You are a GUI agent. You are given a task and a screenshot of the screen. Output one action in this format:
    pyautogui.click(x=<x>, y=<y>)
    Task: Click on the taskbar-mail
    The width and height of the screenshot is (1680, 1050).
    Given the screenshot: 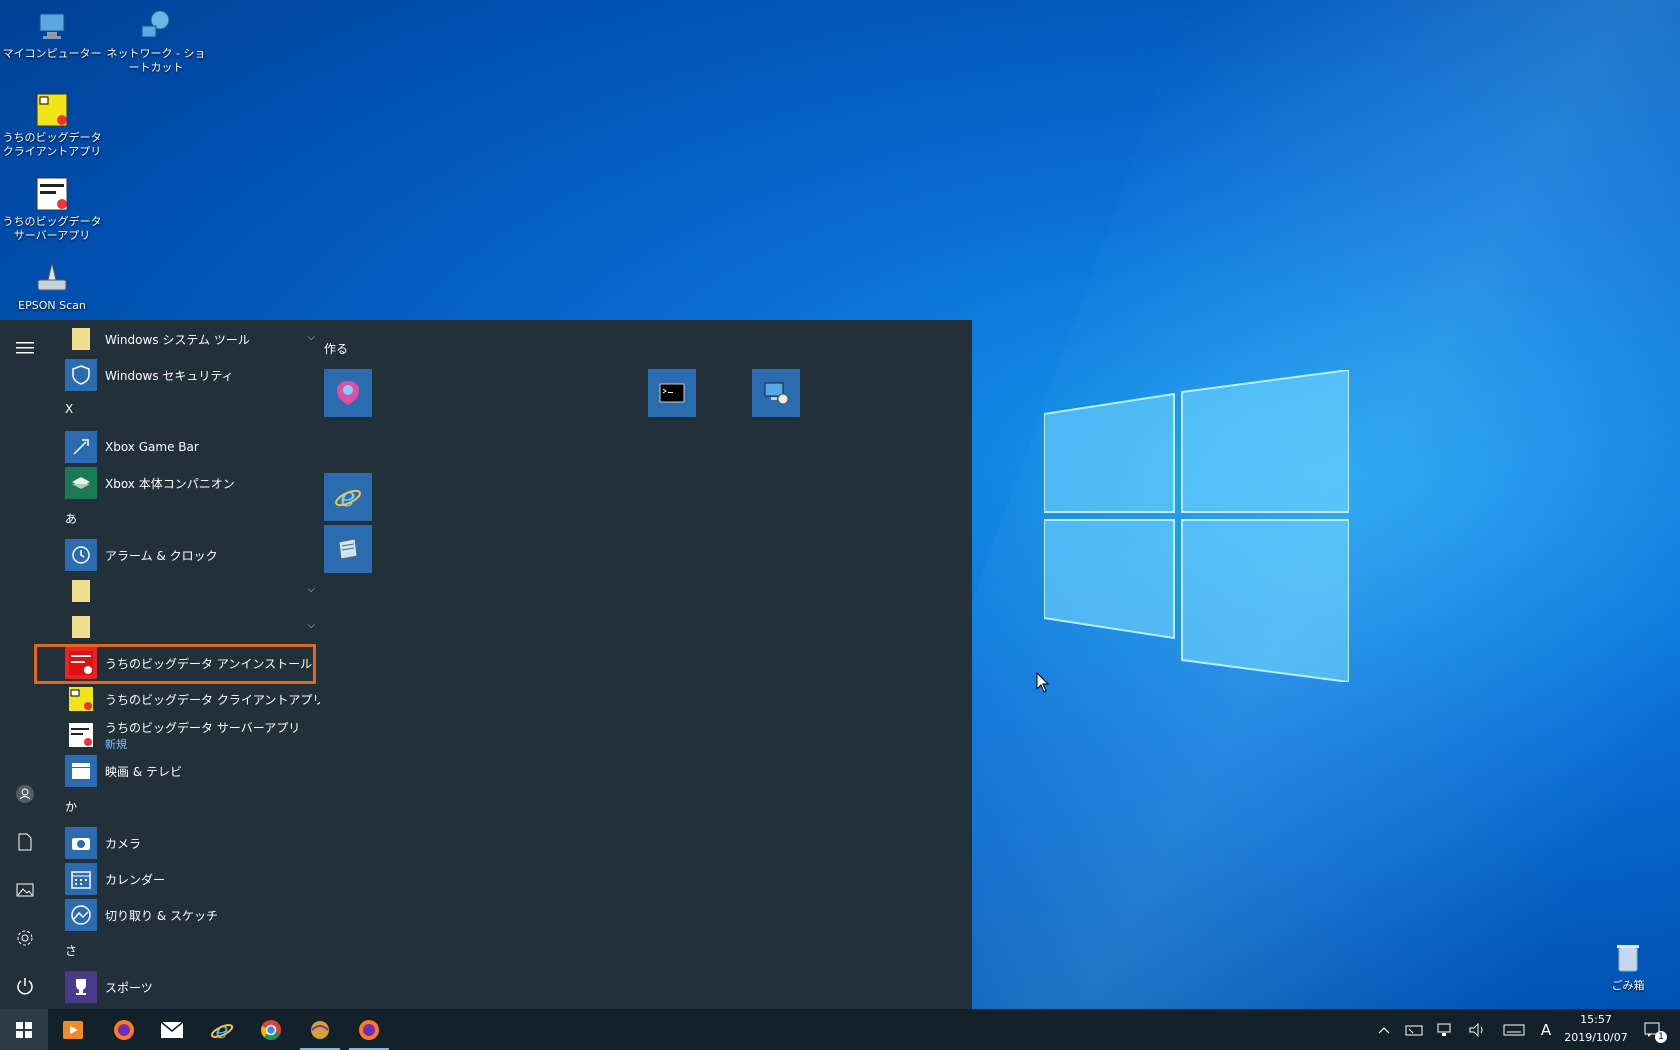 What is the action you would take?
    pyautogui.click(x=172, y=1029)
    